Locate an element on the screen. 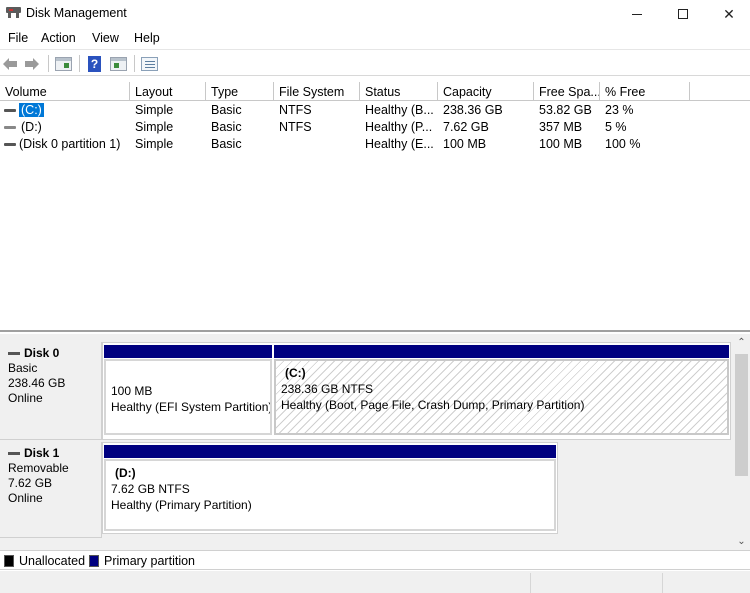  legend: Unallocated Primary partition is located at coordinates (375, 560).